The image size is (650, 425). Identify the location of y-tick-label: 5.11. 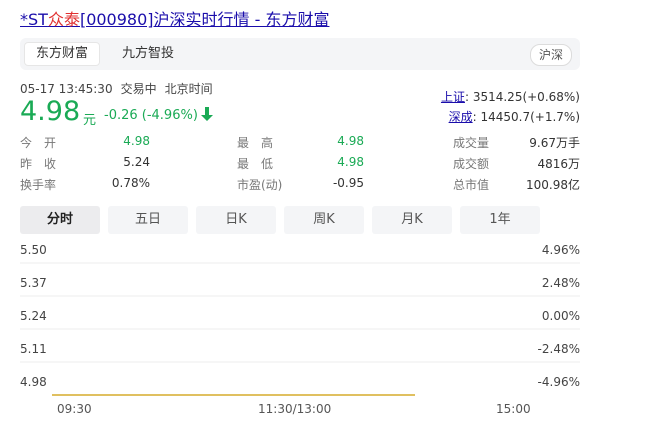
(33, 349).